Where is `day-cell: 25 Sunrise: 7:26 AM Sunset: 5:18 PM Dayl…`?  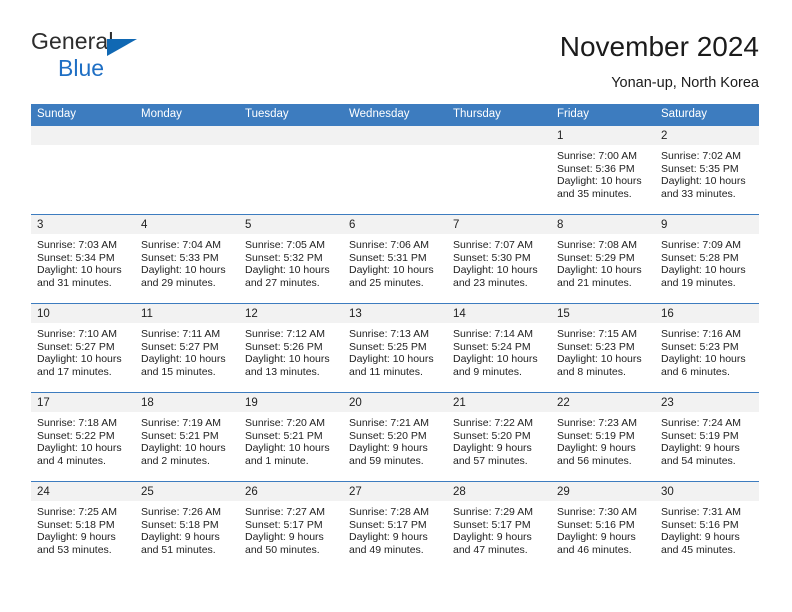
day-cell: 25 Sunrise: 7:26 AM Sunset: 5:18 PM Dayl… is located at coordinates (187, 526).